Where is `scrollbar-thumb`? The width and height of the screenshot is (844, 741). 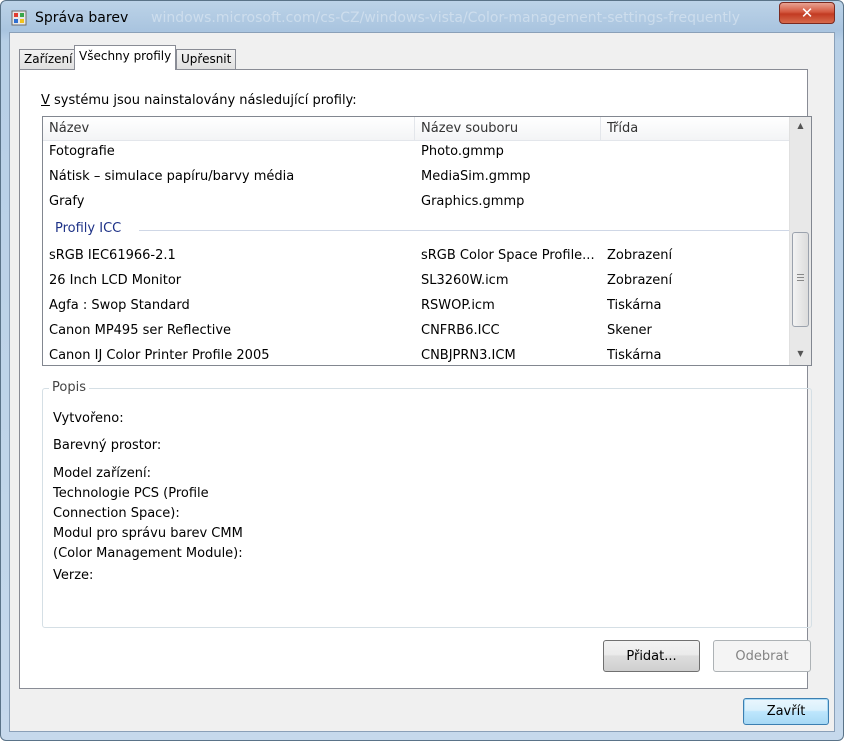 scrollbar-thumb is located at coordinates (800, 279).